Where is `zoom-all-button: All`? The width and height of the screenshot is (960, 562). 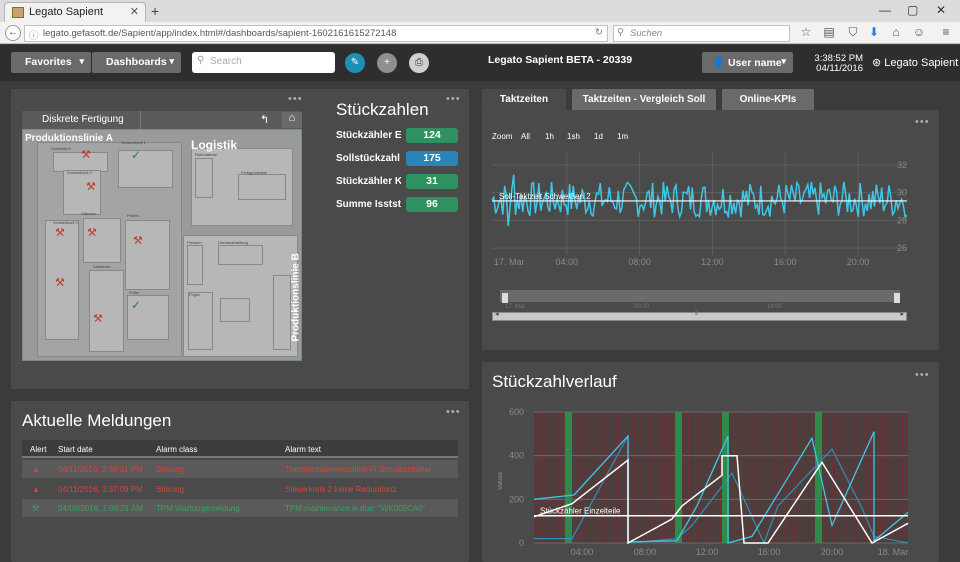
zoom-all-button: All is located at coordinates (525, 136).